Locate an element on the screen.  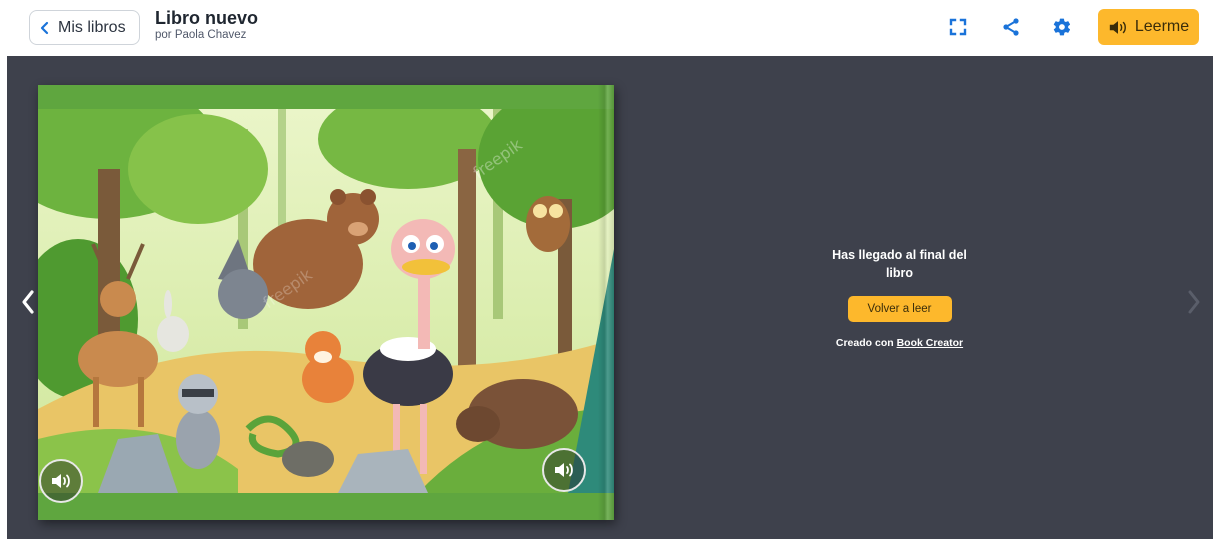
page-audio-left-button is located at coordinates (61, 481).